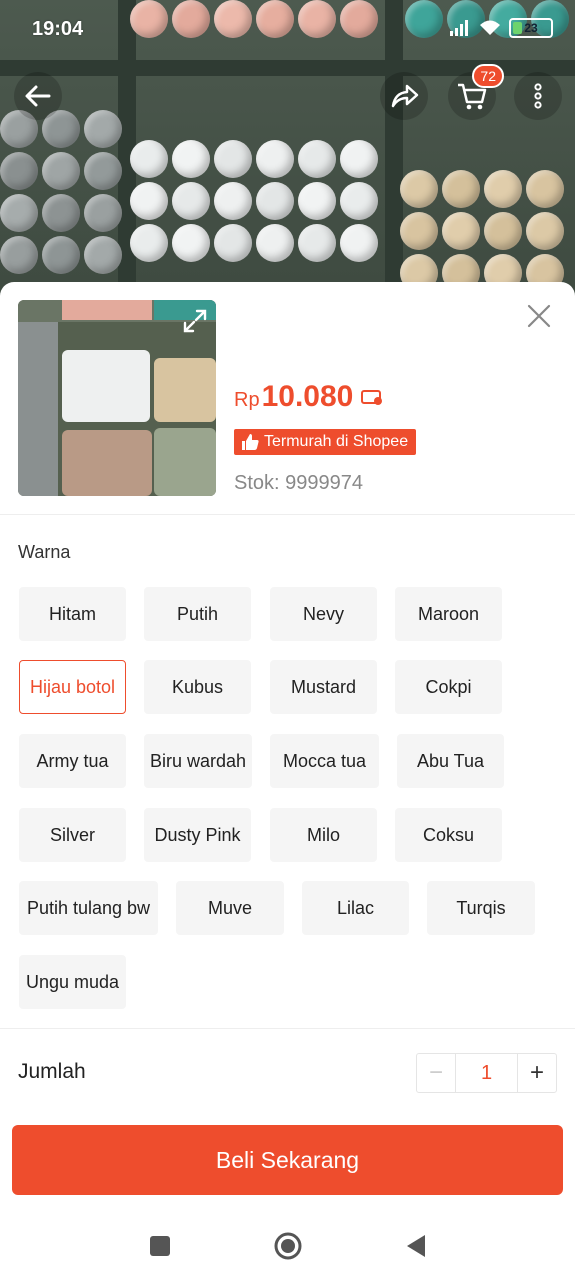 Image resolution: width=575 pixels, height=1280 pixels. I want to click on quantity-value: 1, so click(486, 1073).